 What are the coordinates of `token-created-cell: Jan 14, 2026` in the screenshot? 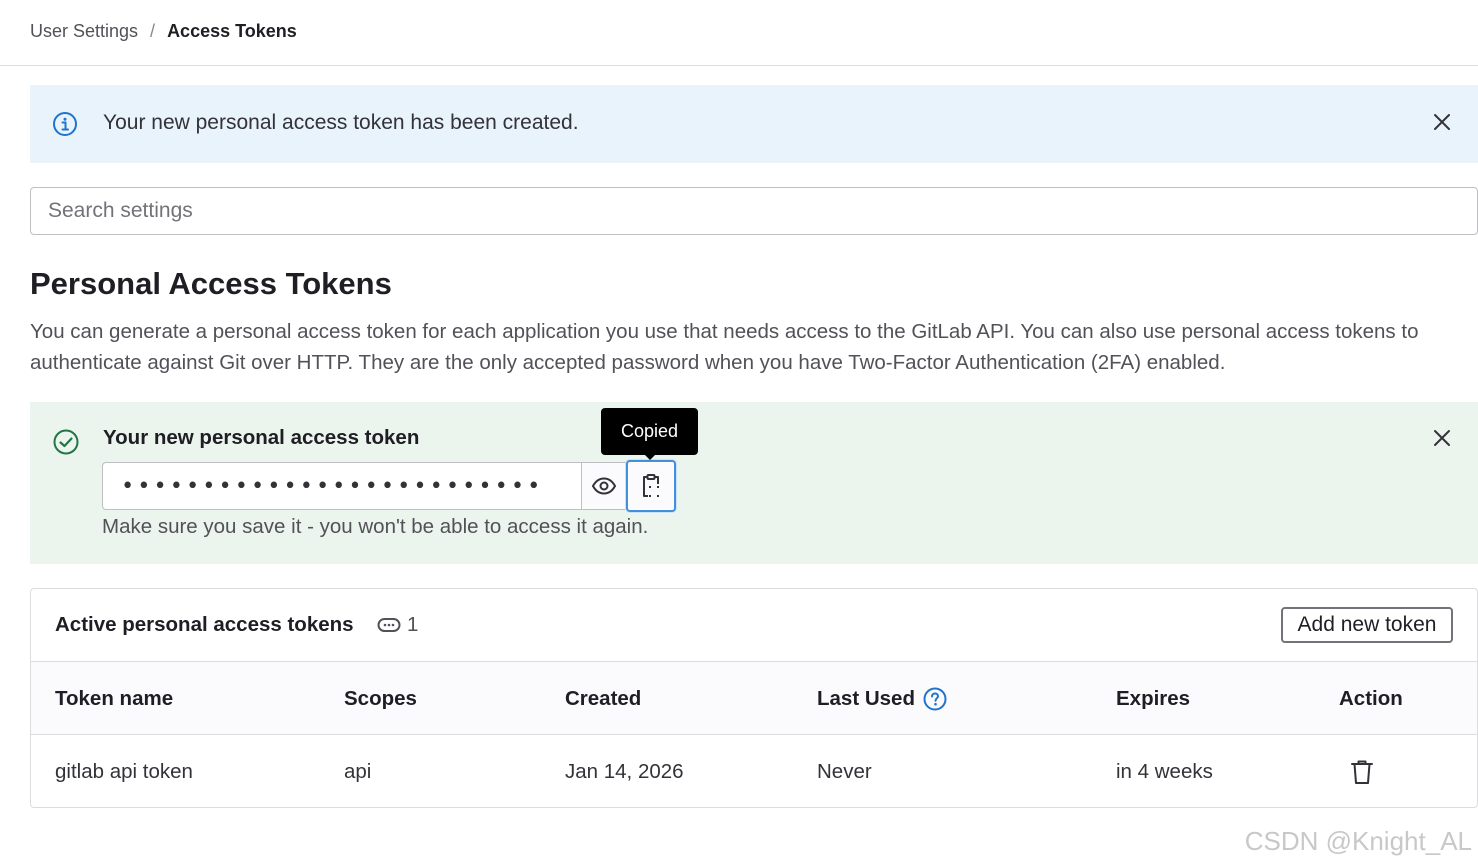 It's located at (624, 771).